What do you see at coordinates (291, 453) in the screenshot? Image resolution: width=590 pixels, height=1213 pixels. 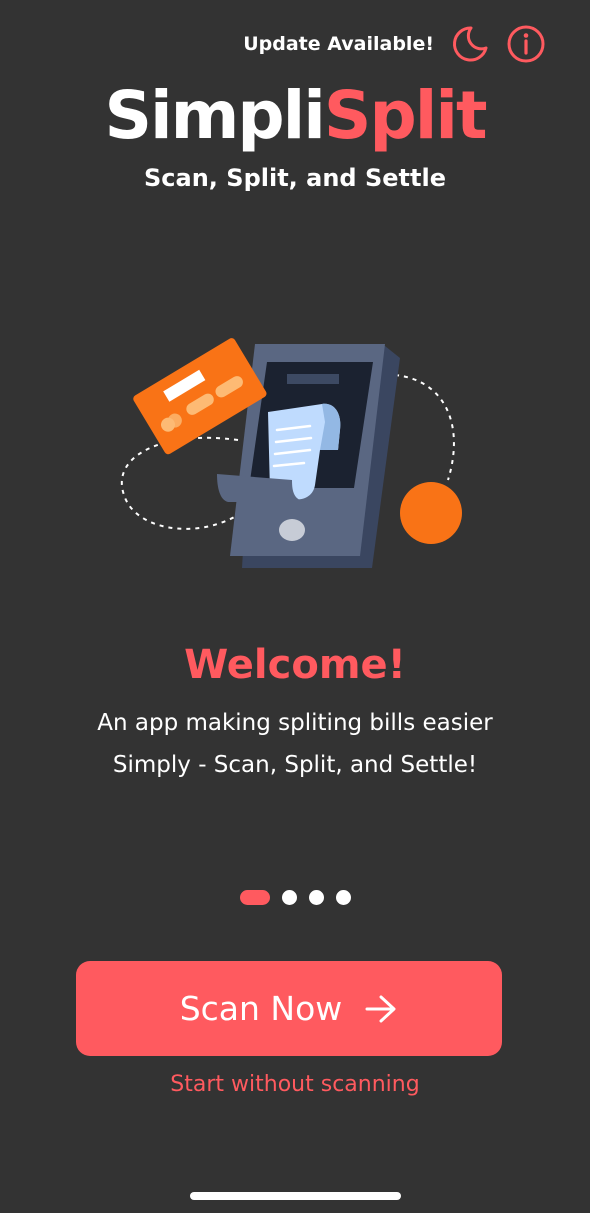 I see `onboarding-illustration` at bounding box center [291, 453].